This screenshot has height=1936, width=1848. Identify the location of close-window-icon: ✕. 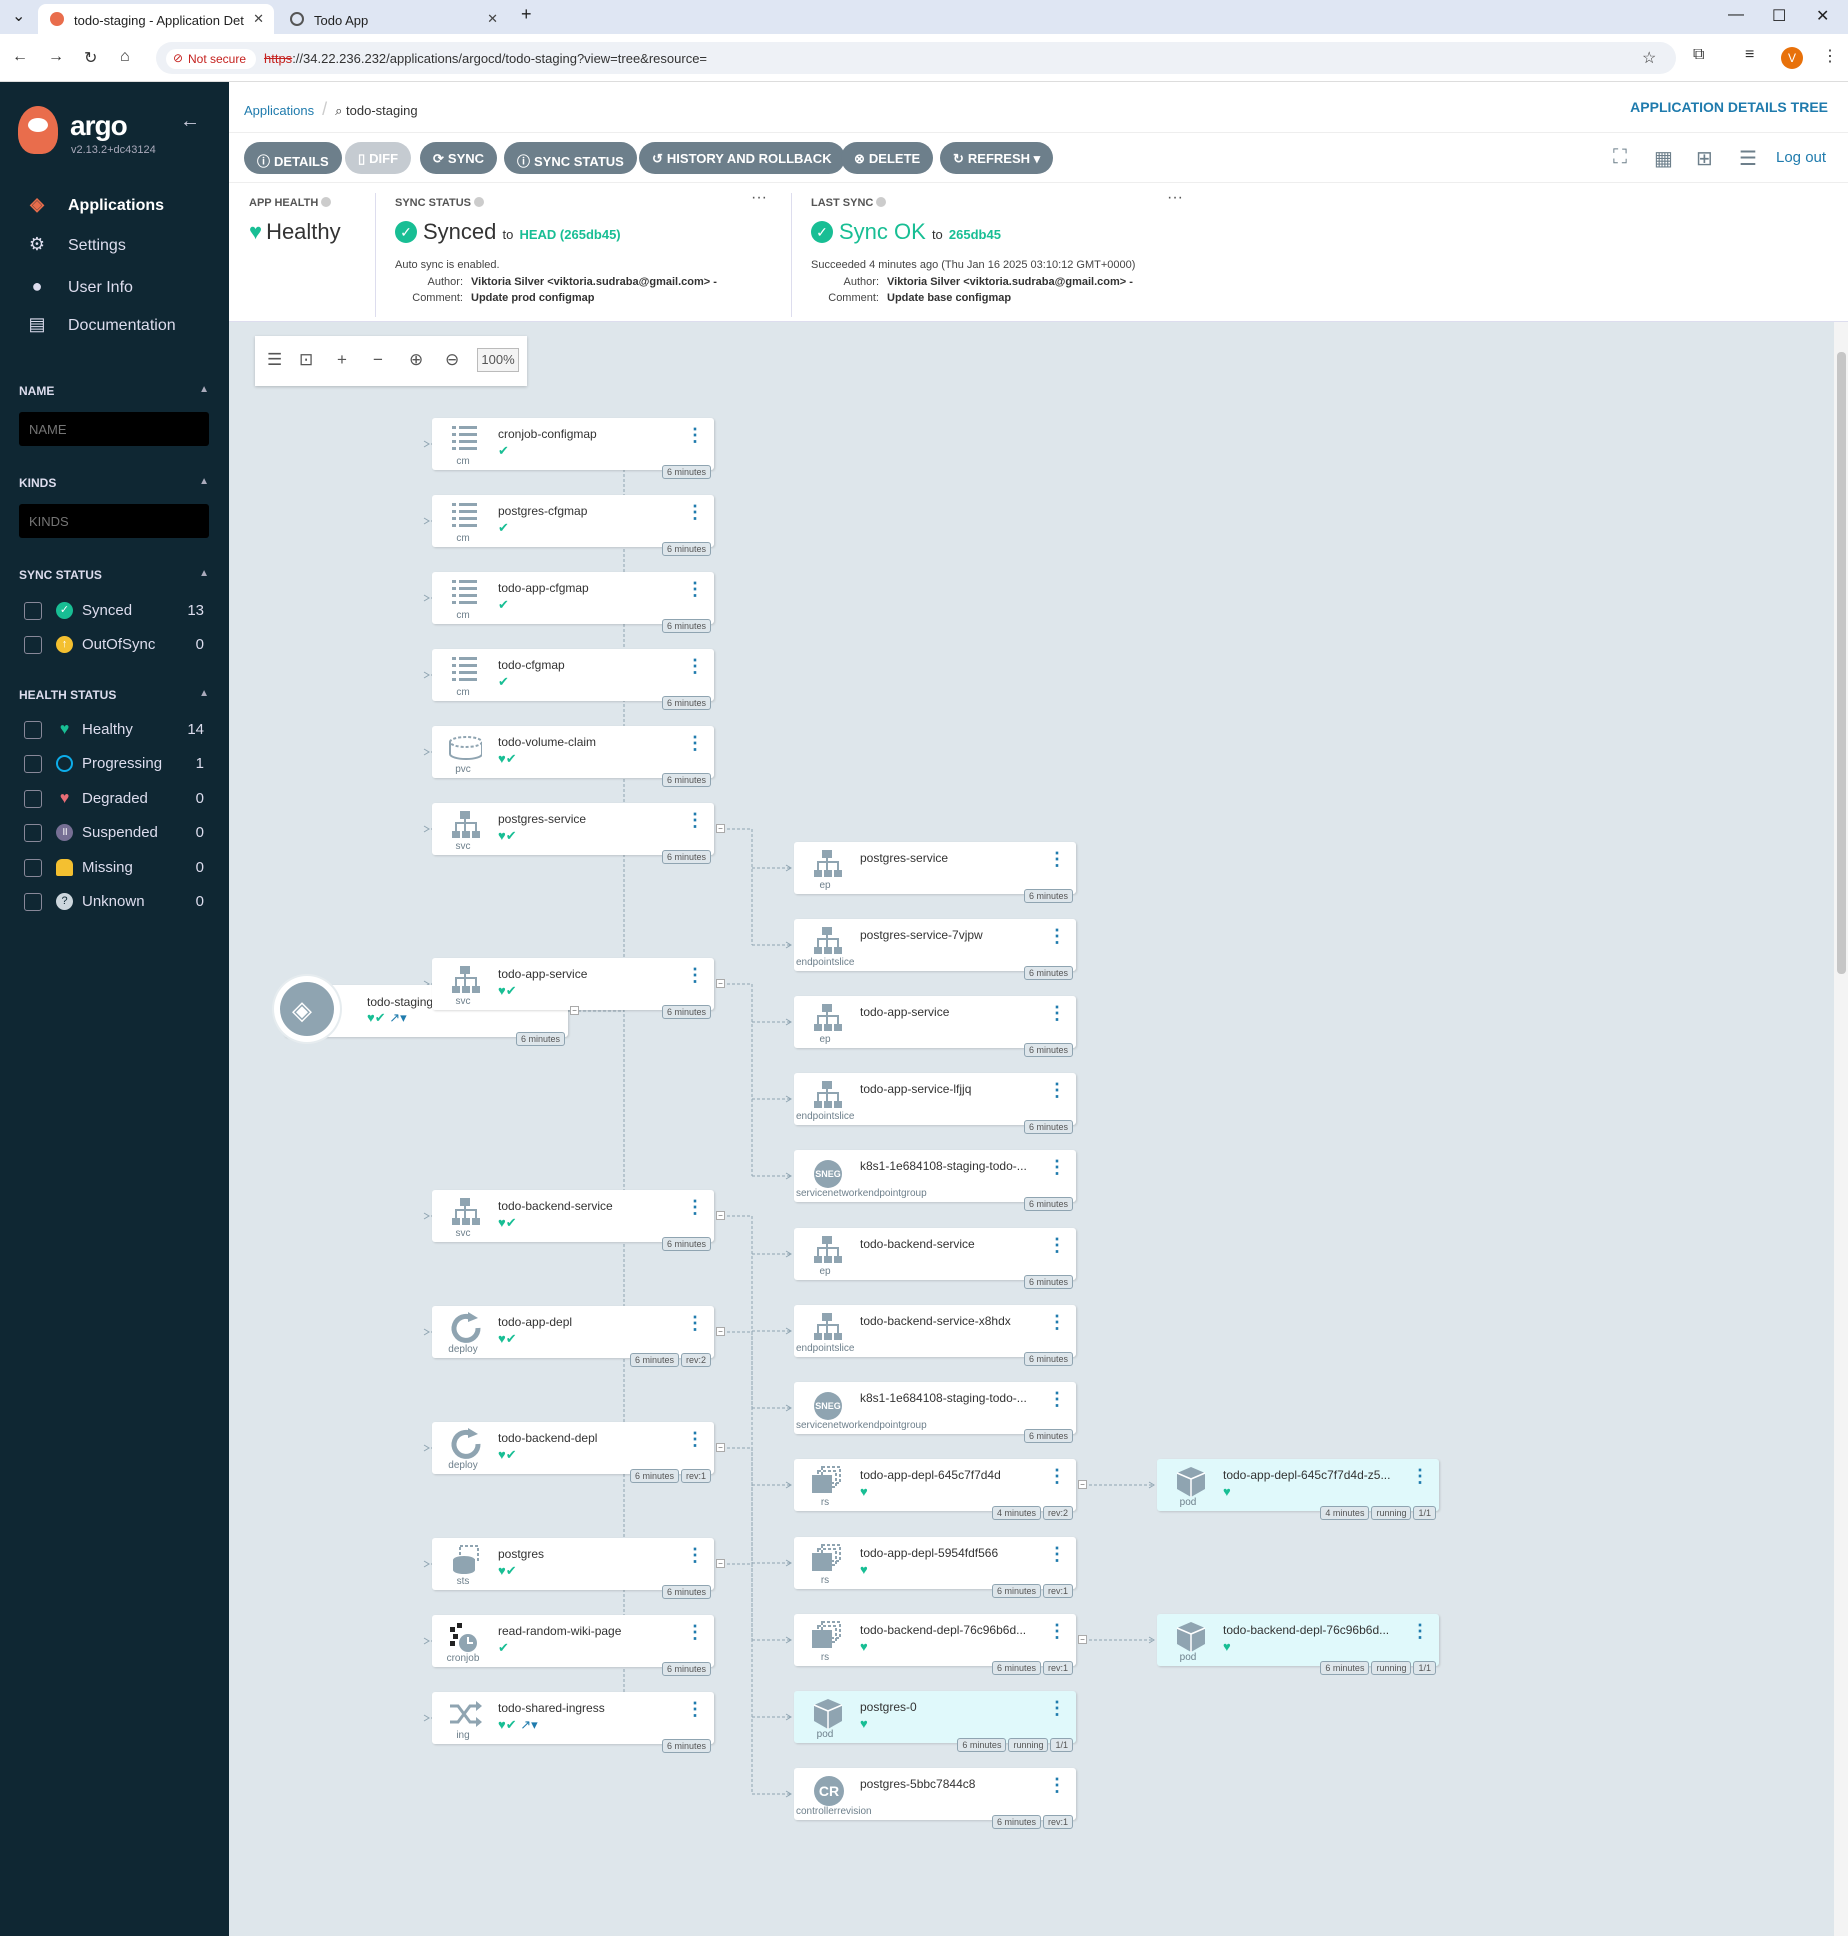
(1822, 16).